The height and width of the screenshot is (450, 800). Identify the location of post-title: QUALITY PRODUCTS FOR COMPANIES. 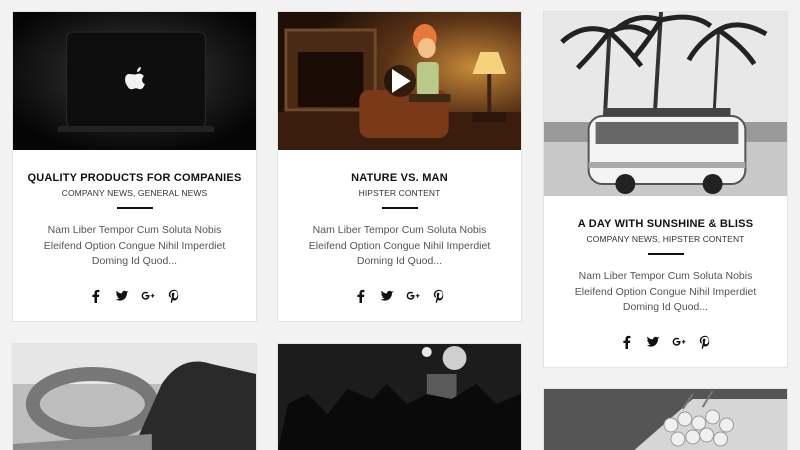
(134, 167).